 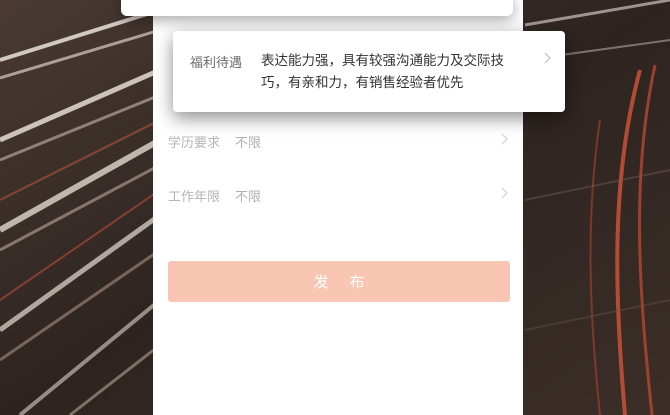 What do you see at coordinates (248, 197) in the screenshot?
I see `experience-value: 不限` at bounding box center [248, 197].